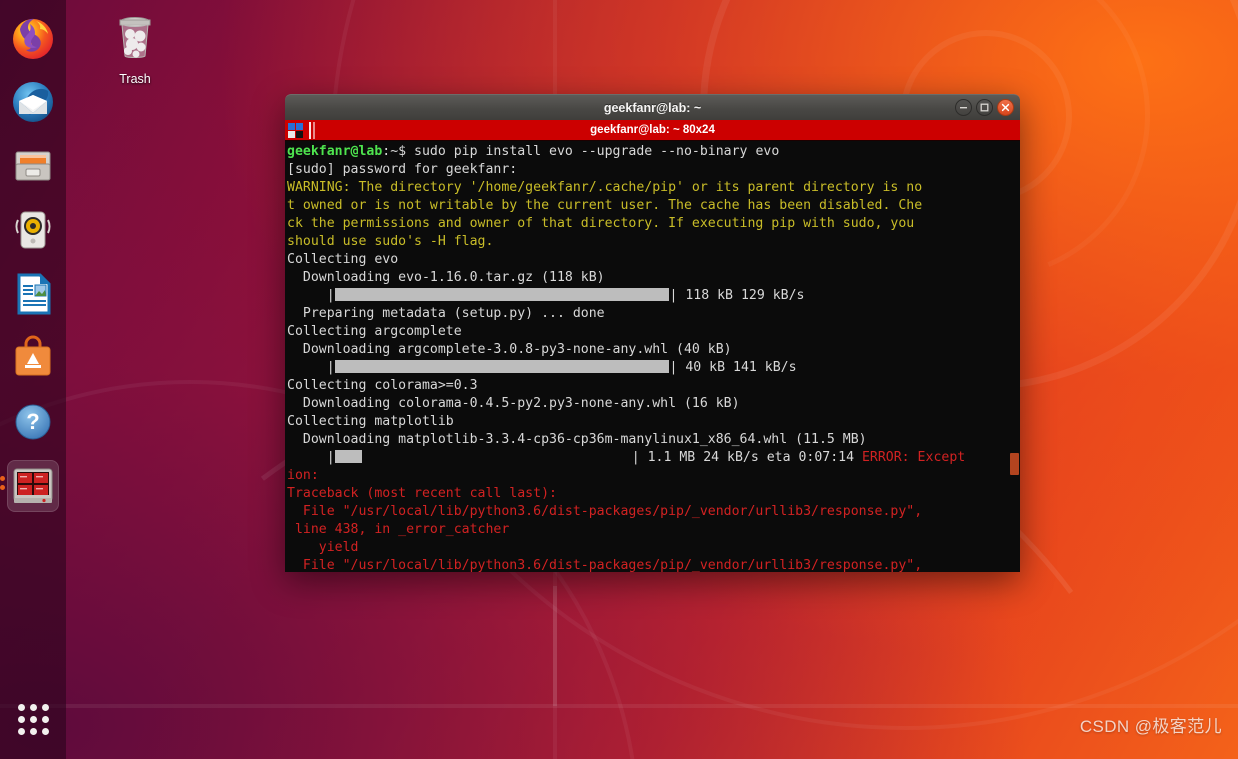 The image size is (1238, 759). I want to click on dock-item-files, so click(33, 166).